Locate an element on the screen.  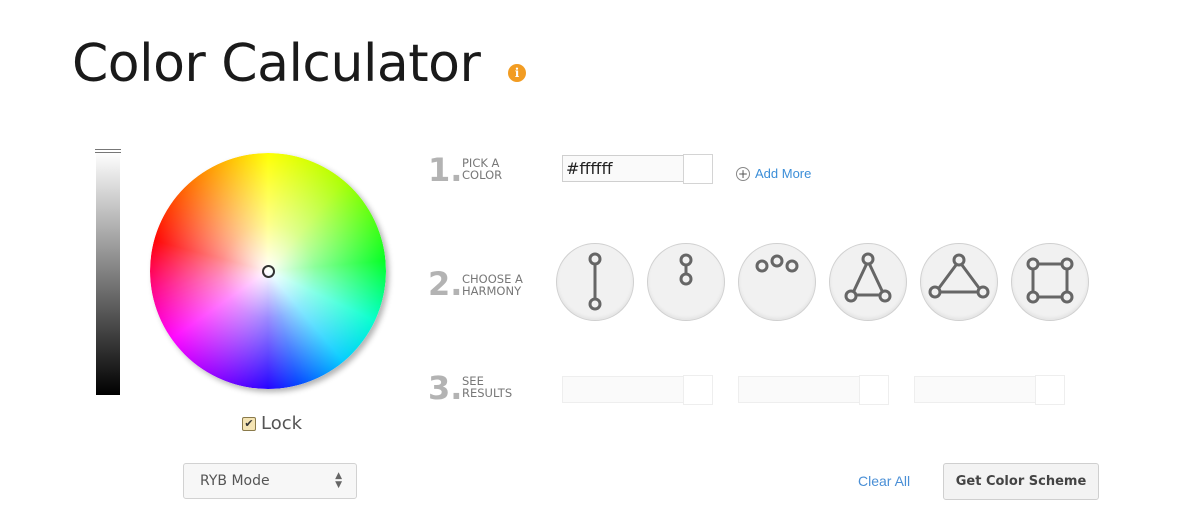
lock-checkbox: ✔ is located at coordinates (249, 423).